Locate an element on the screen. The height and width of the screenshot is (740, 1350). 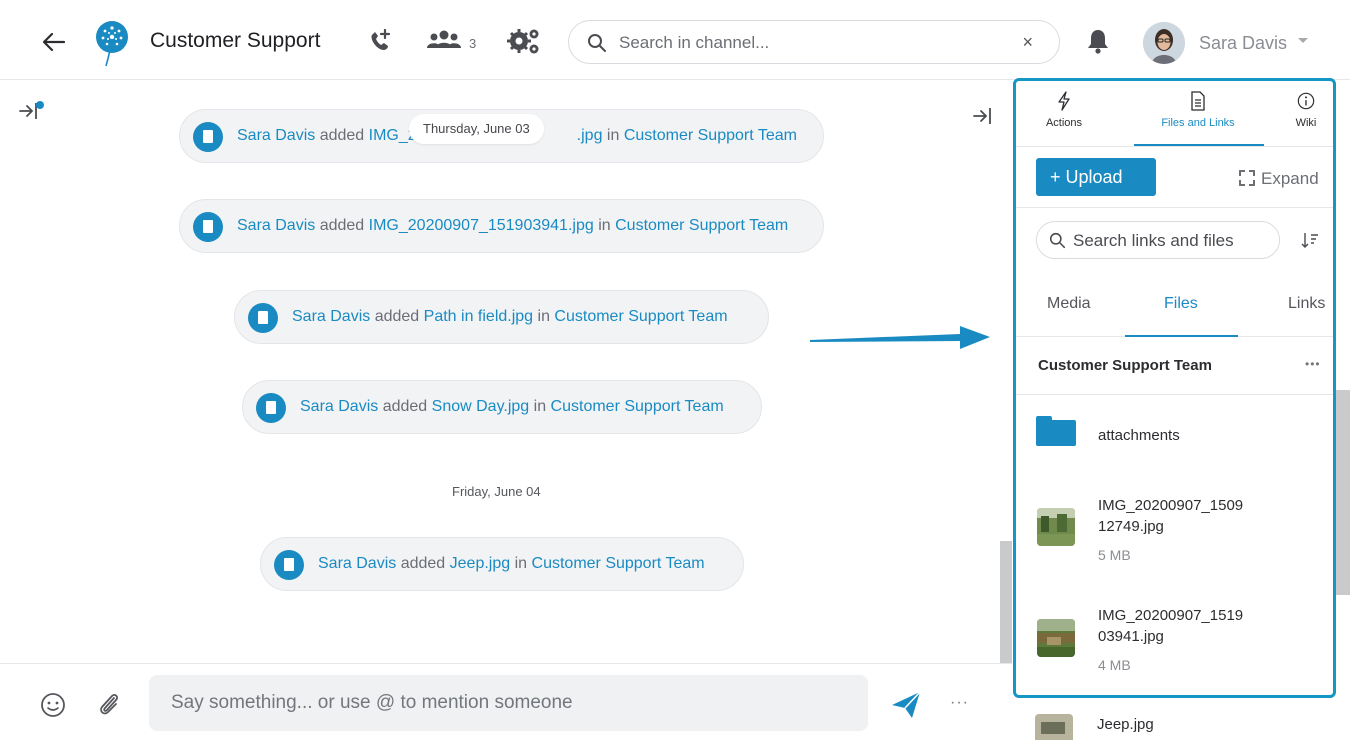
annotation-arrow is located at coordinates (900, 337).